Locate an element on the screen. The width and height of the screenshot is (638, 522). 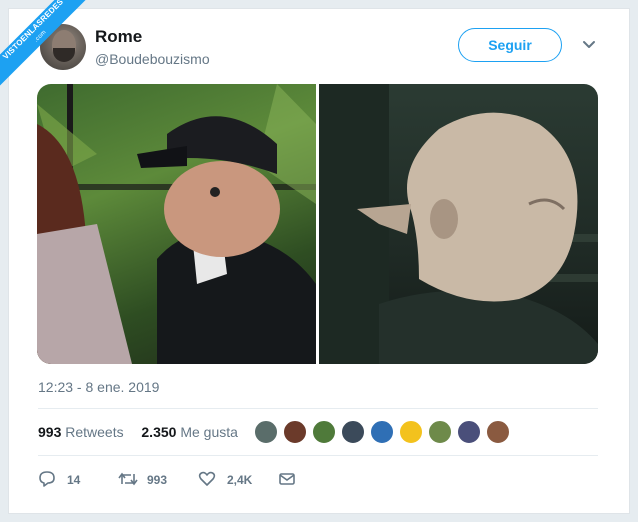
reply-count: 14 is located at coordinates (74, 480).